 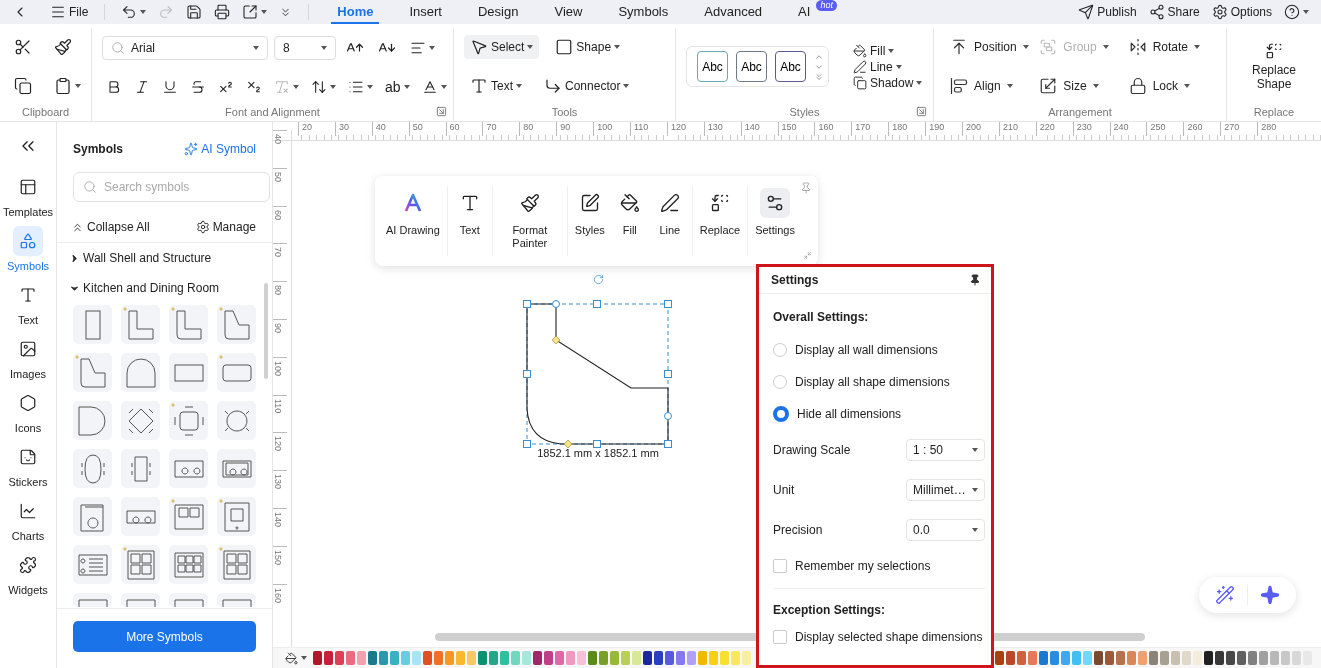 I want to click on checkbox-option: Display selected shape dimensions, so click(x=879, y=637).